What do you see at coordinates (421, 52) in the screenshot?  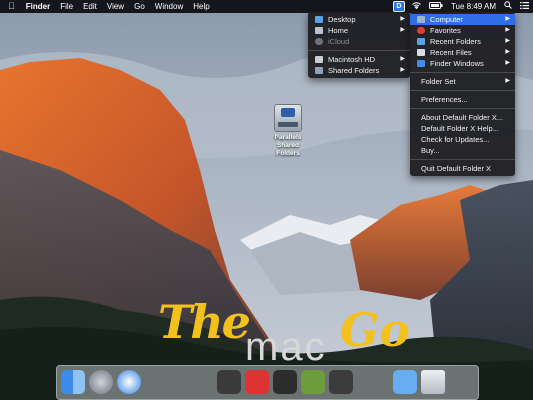 I see `recent-files-icon` at bounding box center [421, 52].